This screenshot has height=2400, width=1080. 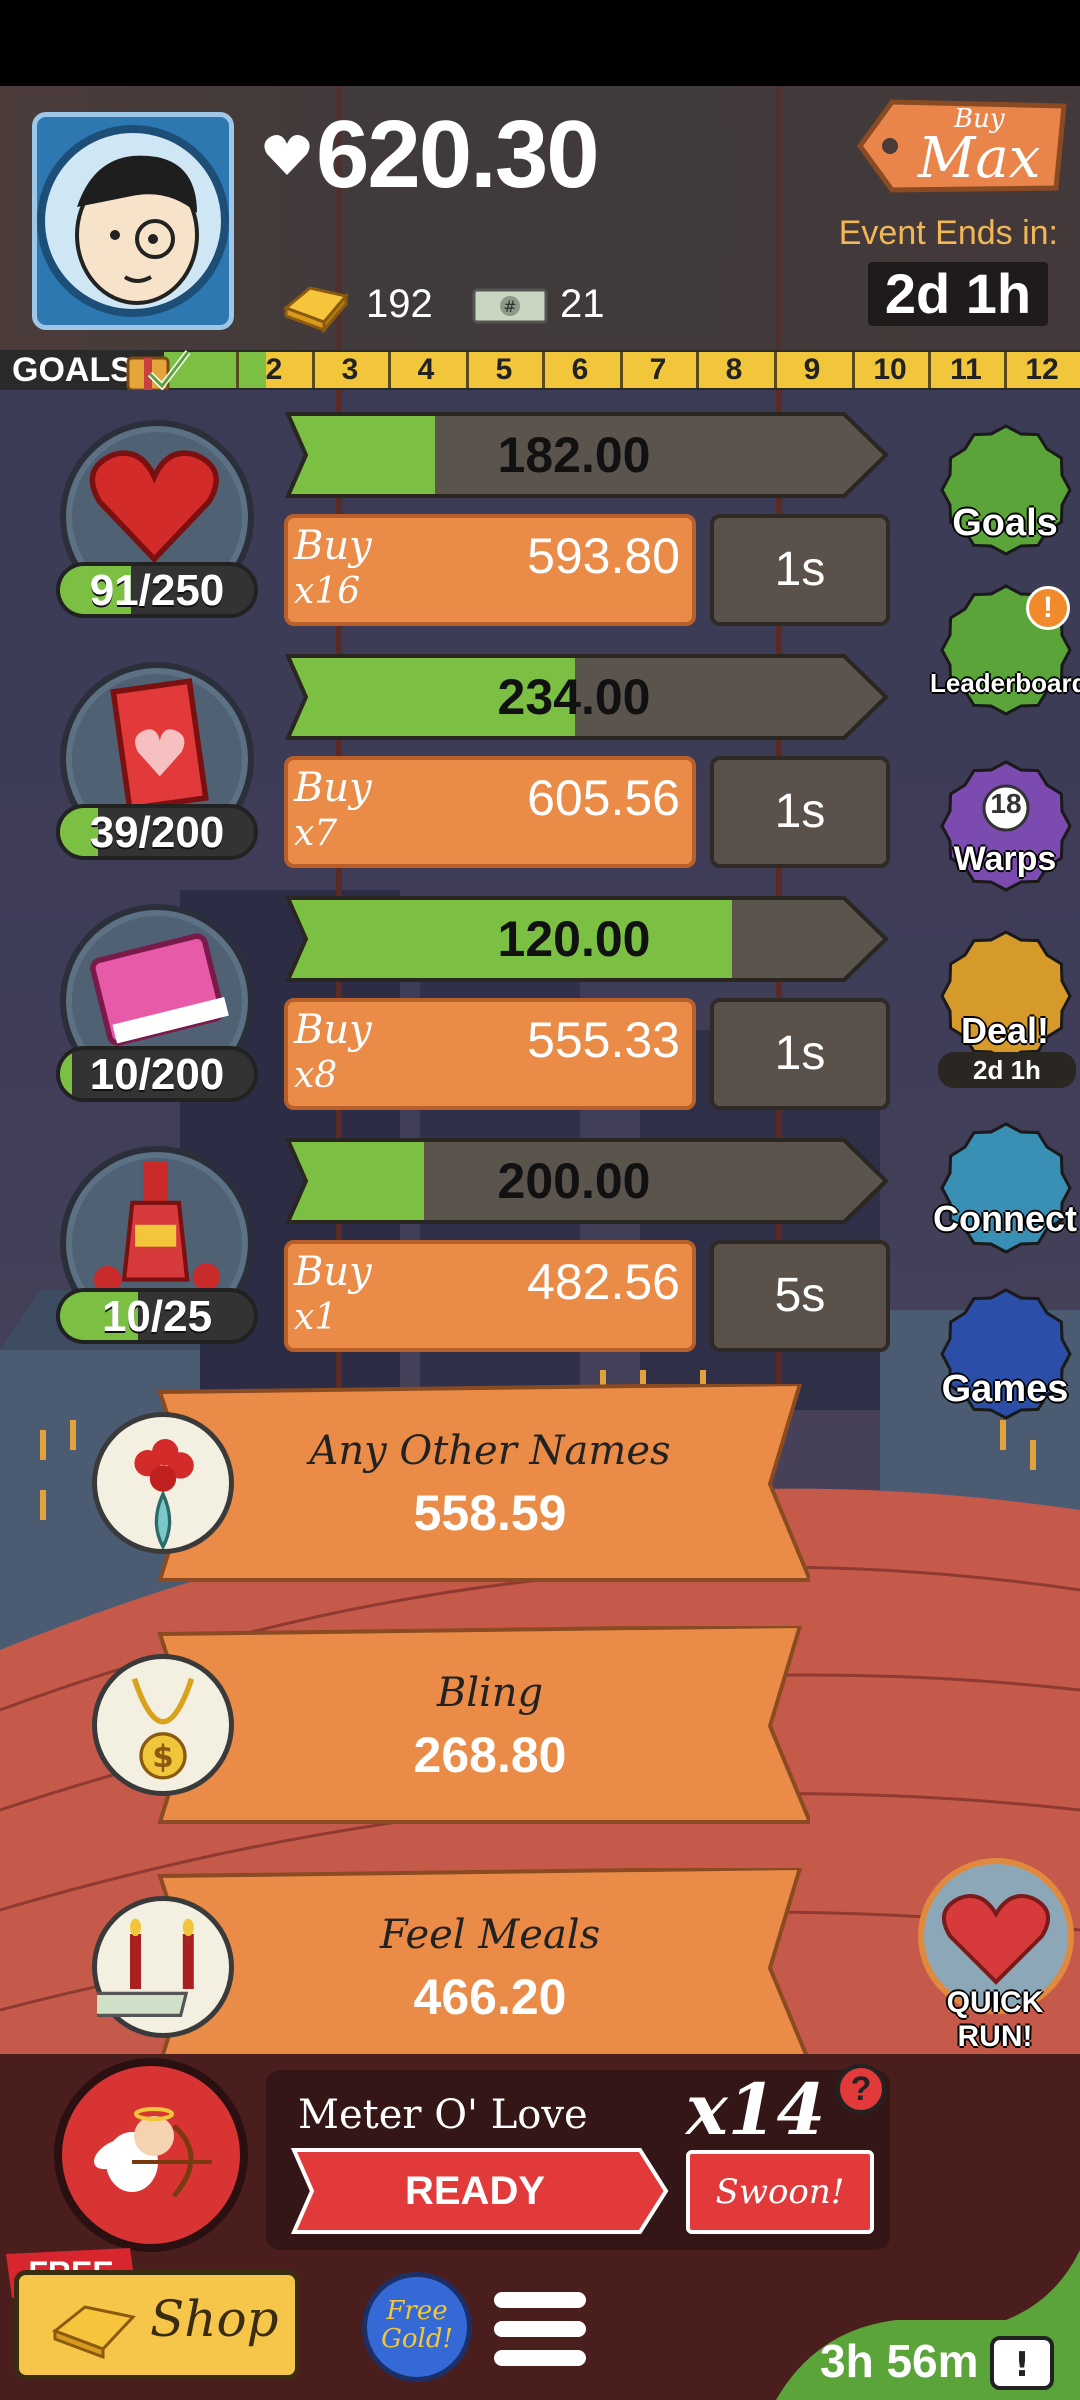 What do you see at coordinates (490, 1693) in the screenshot?
I see `banner-title: Bling` at bounding box center [490, 1693].